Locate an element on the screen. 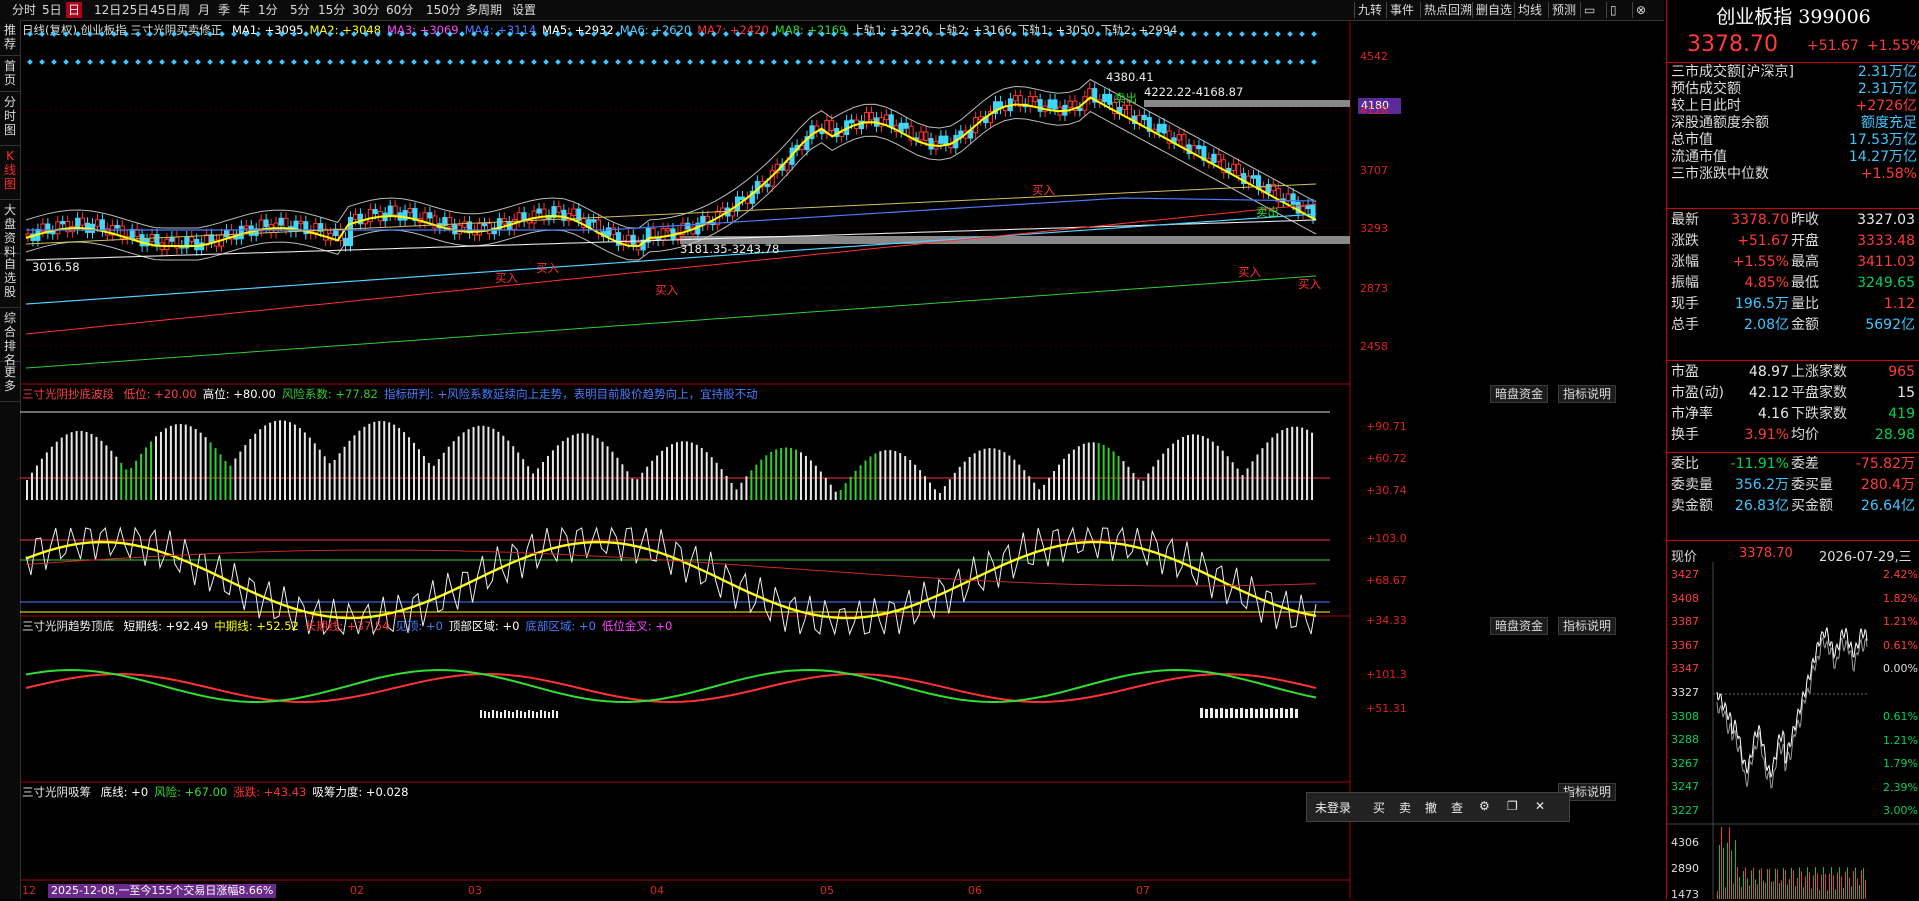 This screenshot has width=1919, height=901. restore-icon: ▭ is located at coordinates (1589, 10).